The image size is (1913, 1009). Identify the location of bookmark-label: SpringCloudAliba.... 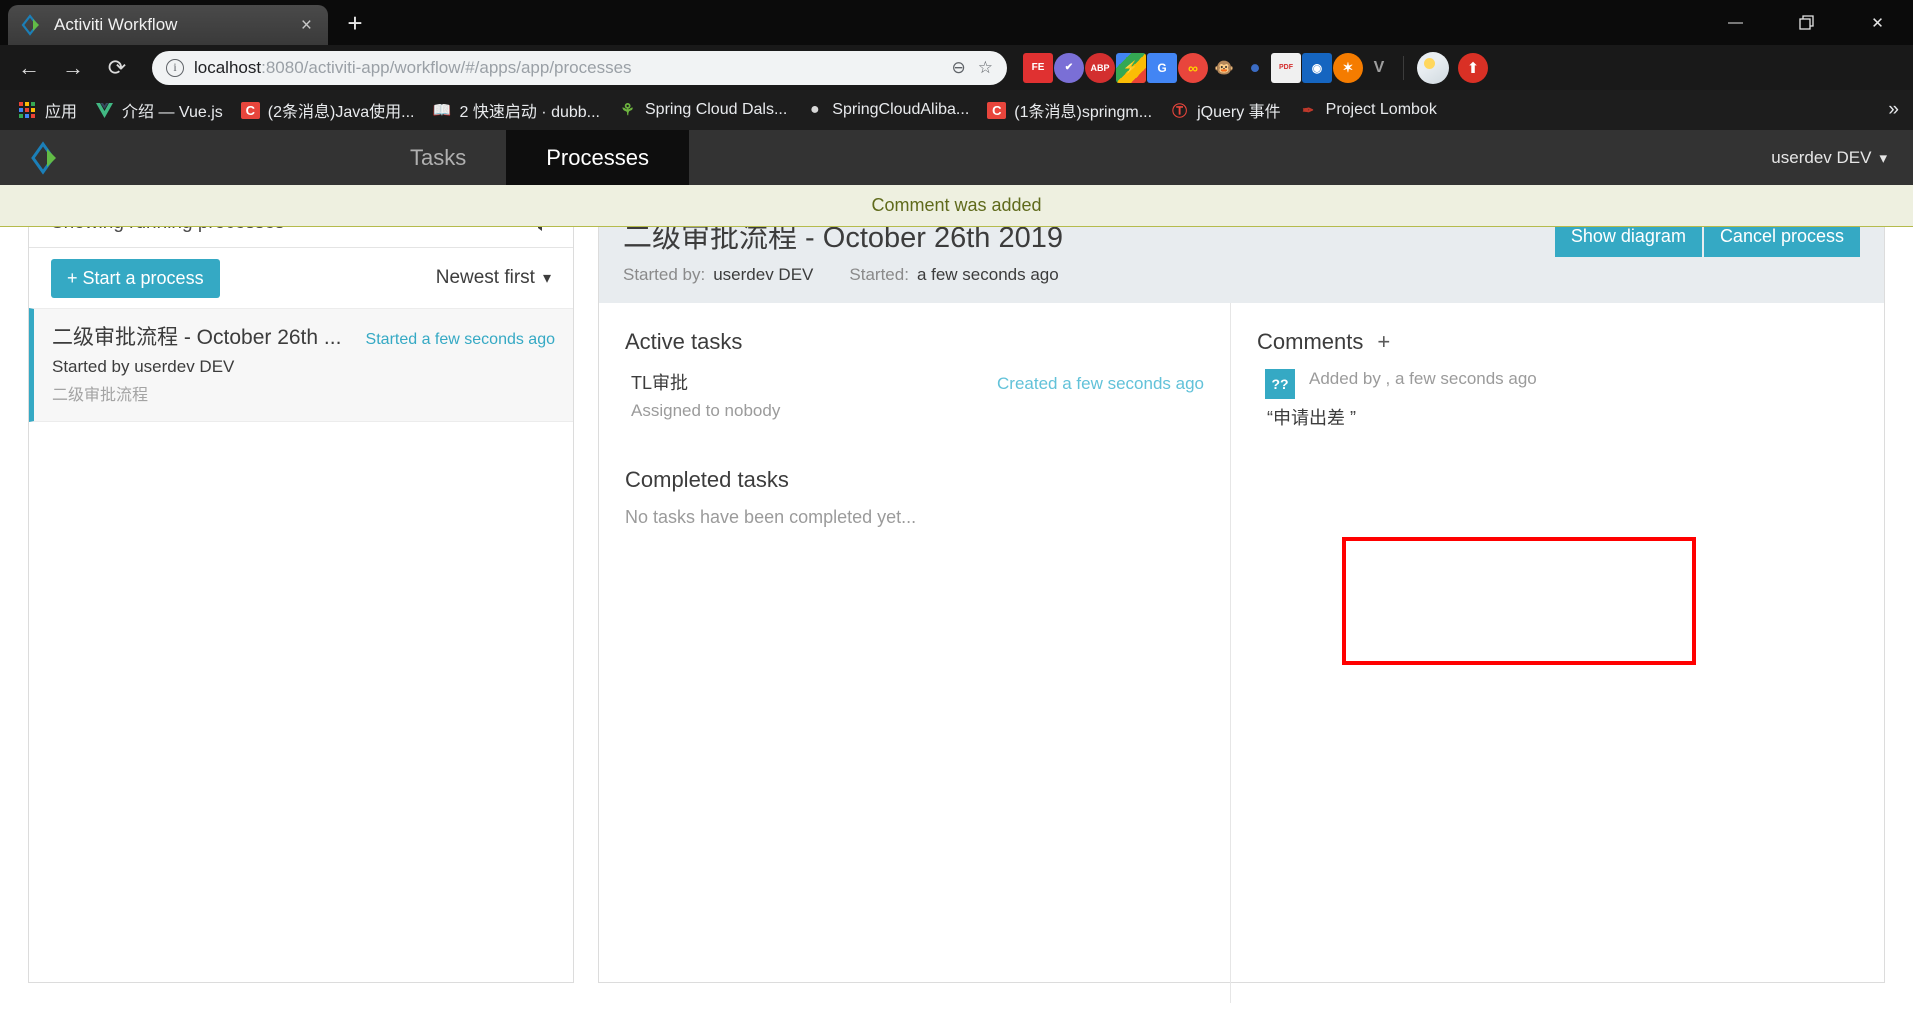
(901, 109).